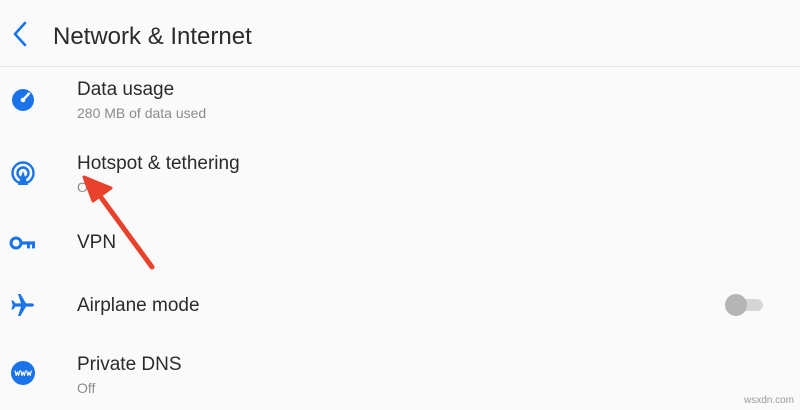 This screenshot has width=800, height=410. What do you see at coordinates (129, 364) in the screenshot?
I see `setting-item-title: Private DNS` at bounding box center [129, 364].